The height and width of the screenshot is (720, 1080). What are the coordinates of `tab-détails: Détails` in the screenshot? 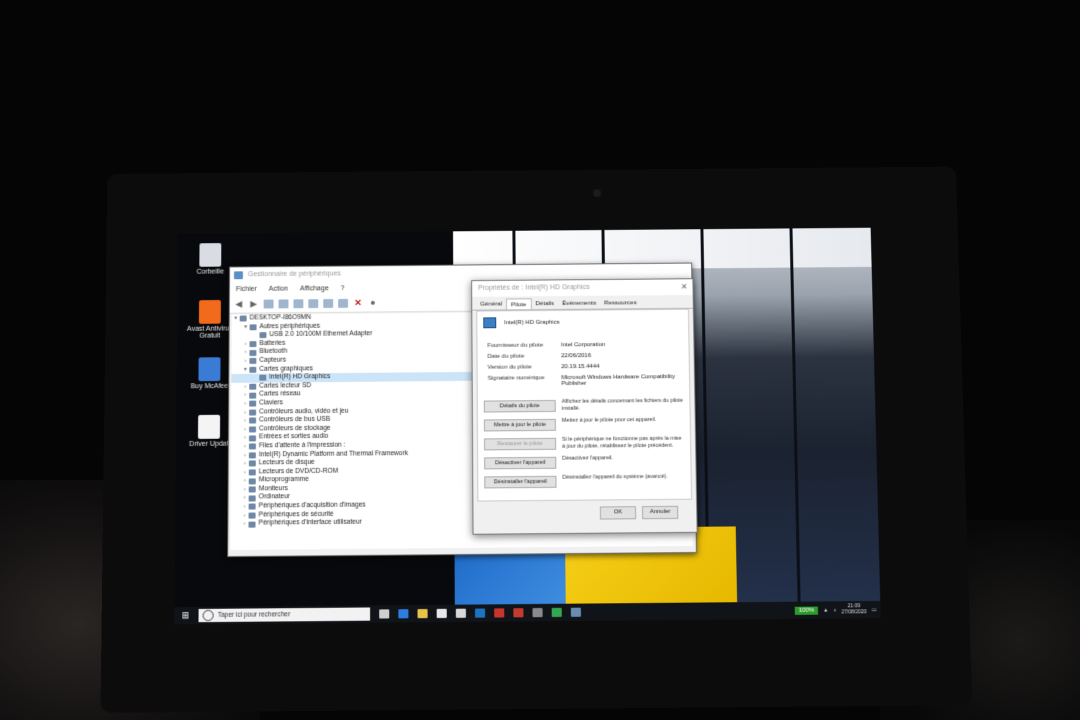 It's located at (544, 303).